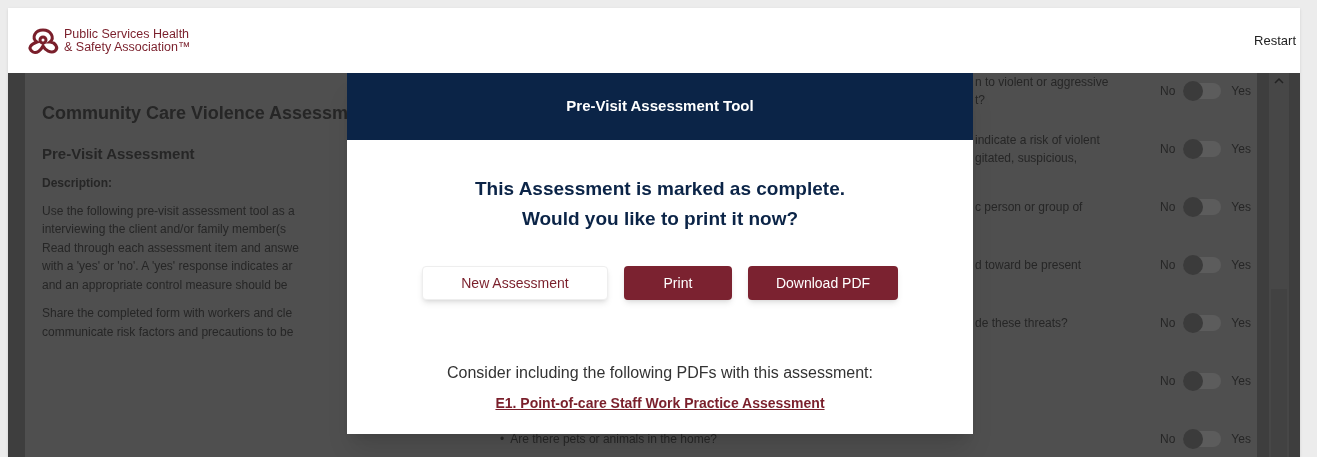 The height and width of the screenshot is (457, 1317). Describe the element at coordinates (660, 106) in the screenshot. I see `dialog-header: Pre-Visit Assessment Tool` at that location.